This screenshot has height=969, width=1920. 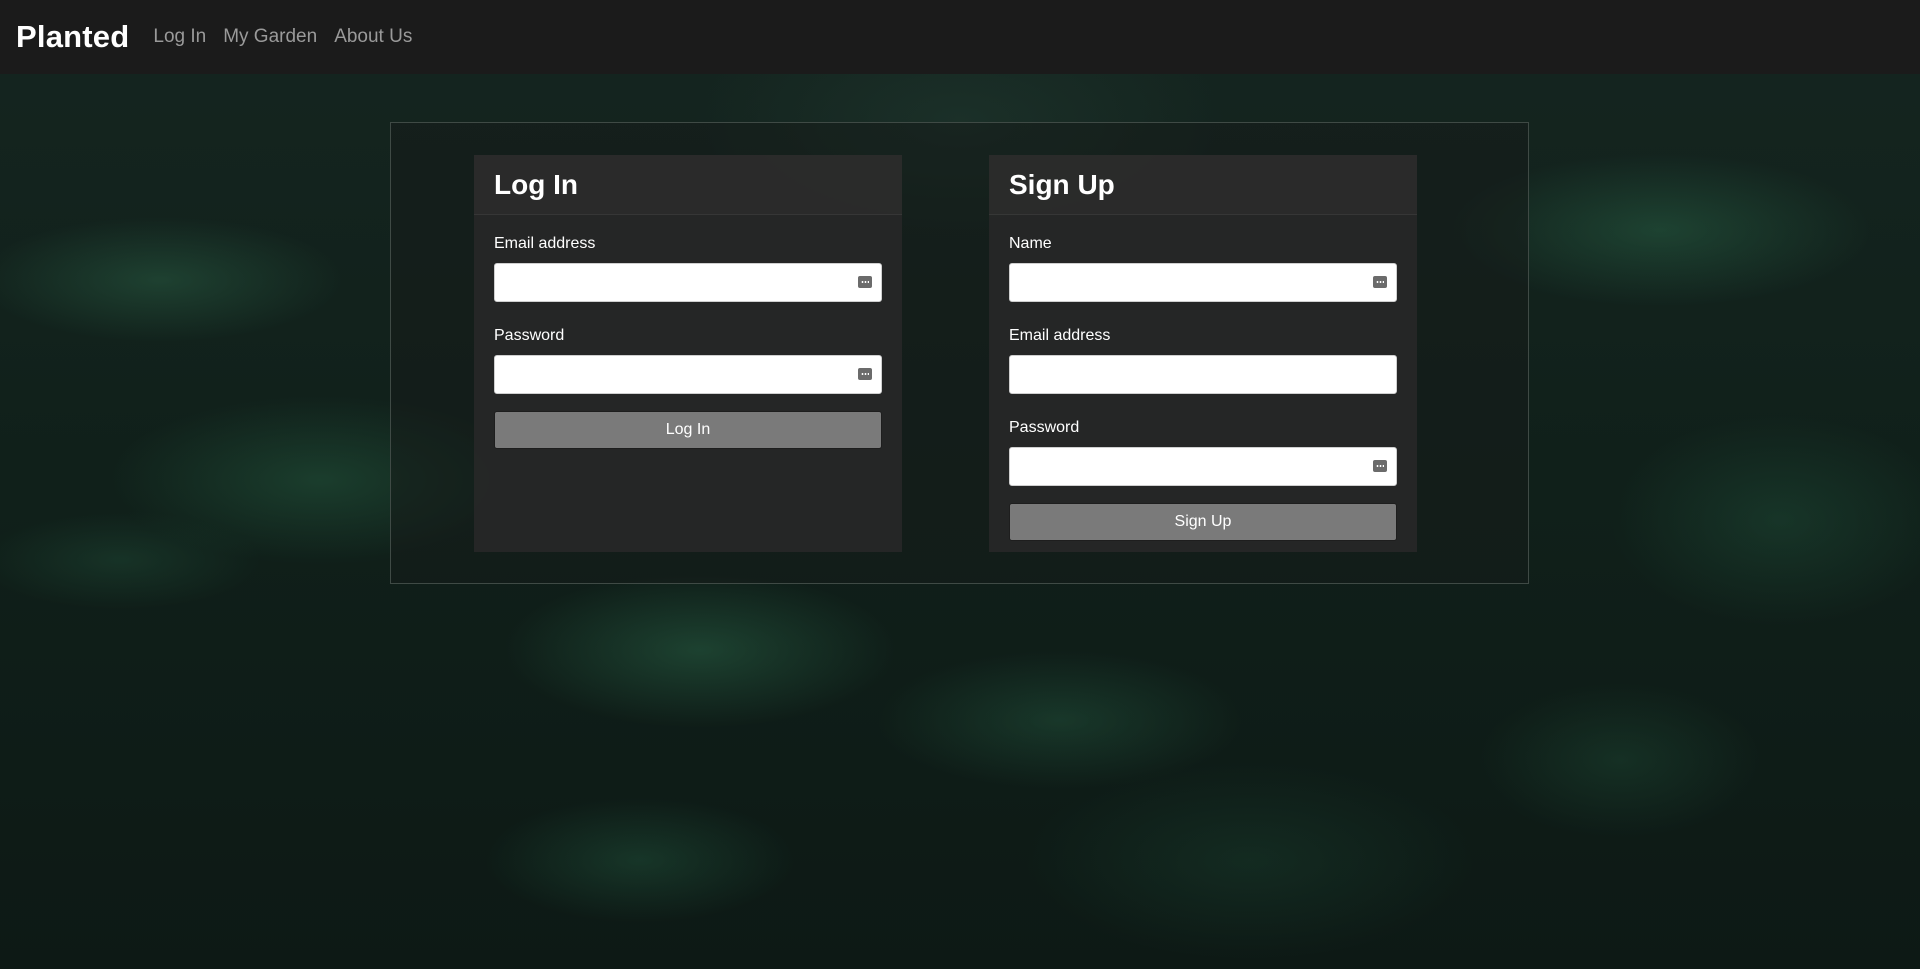 What do you see at coordinates (179, 37) in the screenshot?
I see `nav-link-log-in: Log In` at bounding box center [179, 37].